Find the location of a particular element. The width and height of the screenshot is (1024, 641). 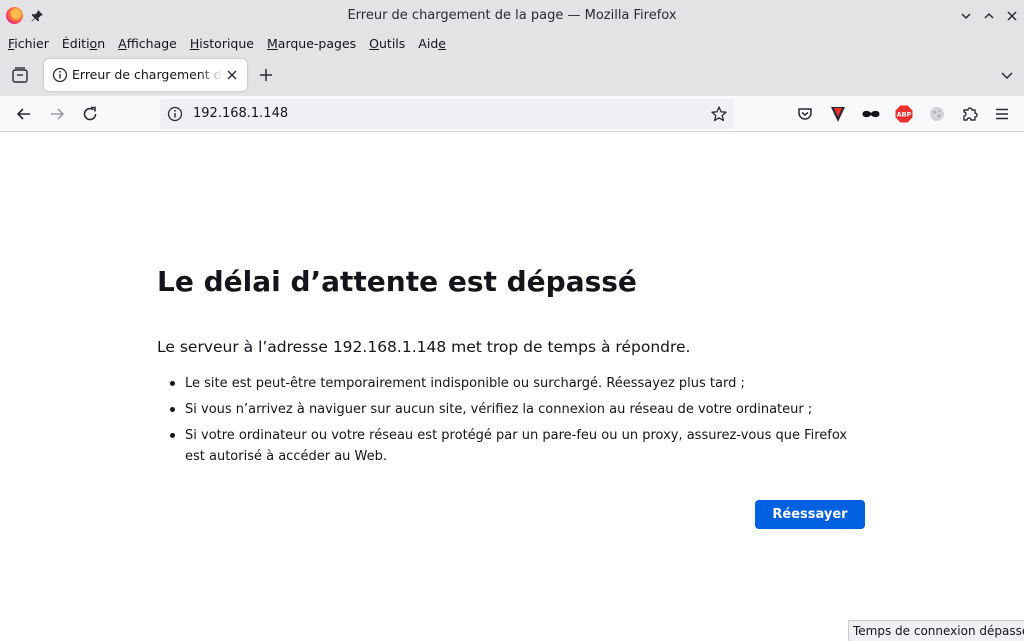

close-tab-icon is located at coordinates (232, 75).